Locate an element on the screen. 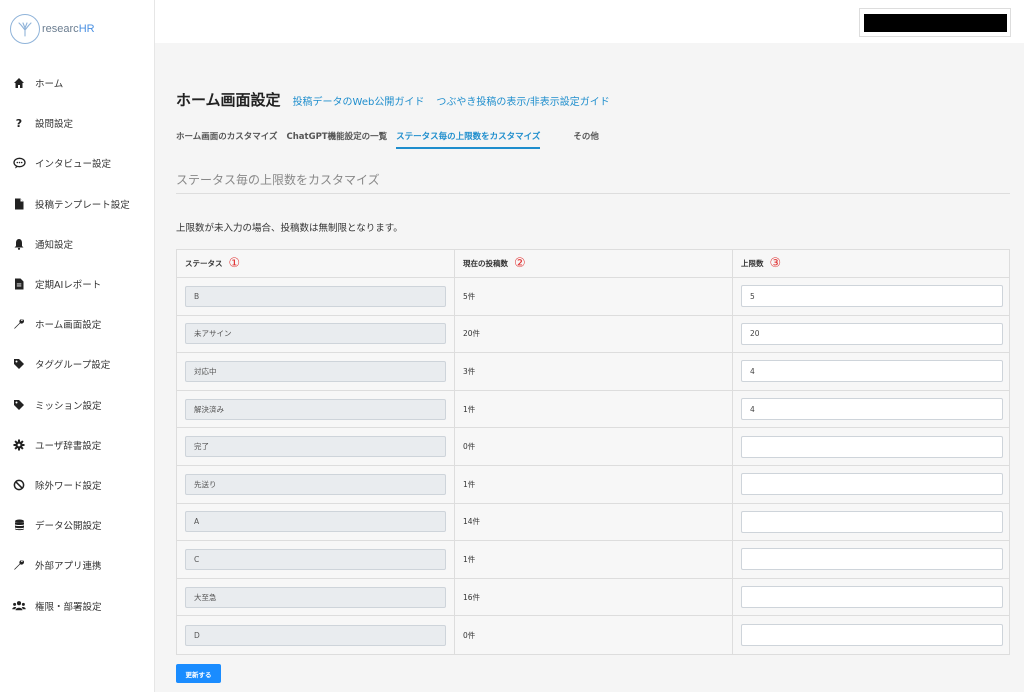  table-row: A 14件 is located at coordinates (593, 522).